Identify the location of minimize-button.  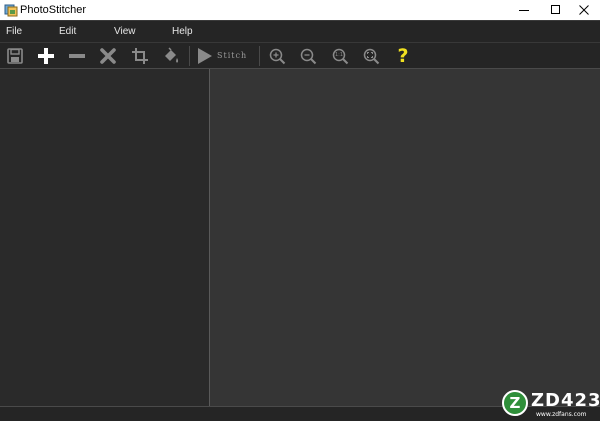
(524, 10).